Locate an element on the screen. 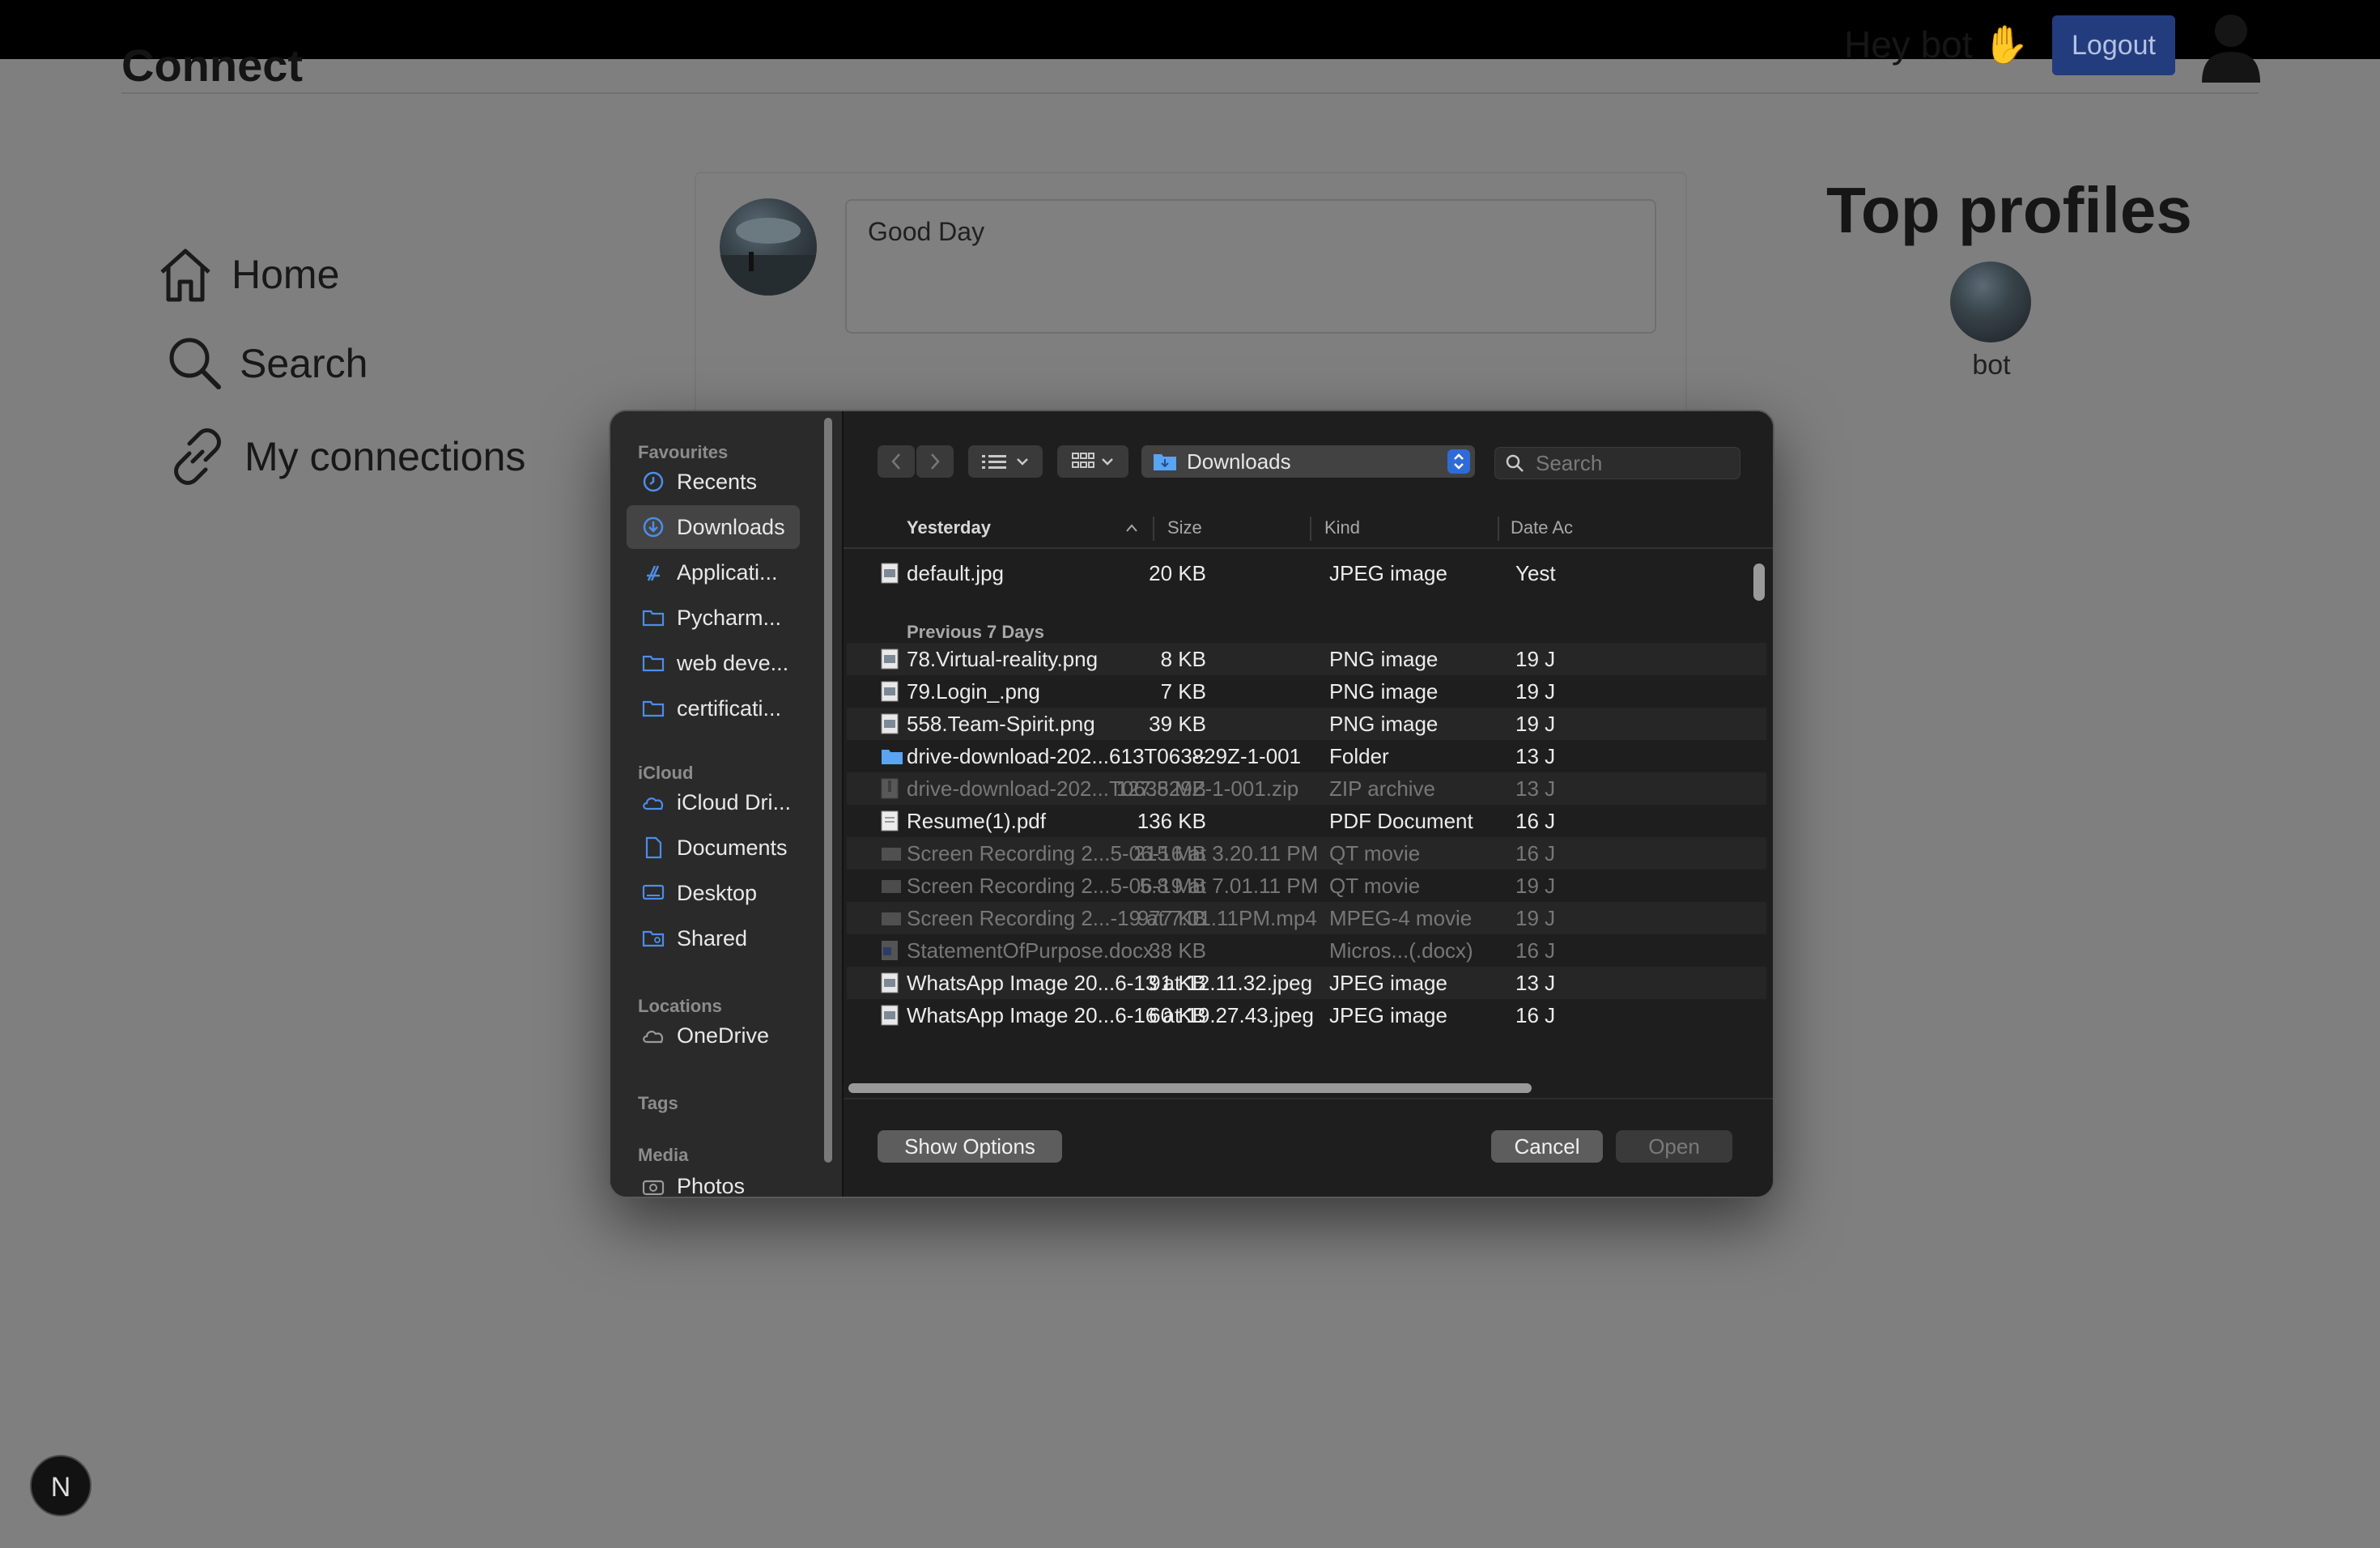 This screenshot has width=2380, height=1548. forward-button is located at coordinates (935, 461).